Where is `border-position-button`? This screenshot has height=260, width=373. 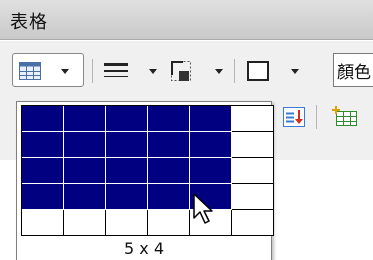
border-position-button is located at coordinates (195, 70).